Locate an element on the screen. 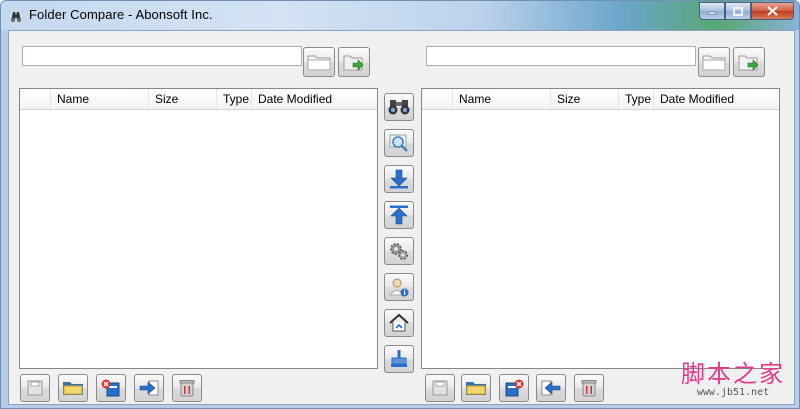 The image size is (800, 409). right-new-folder-button is located at coordinates (476, 388).